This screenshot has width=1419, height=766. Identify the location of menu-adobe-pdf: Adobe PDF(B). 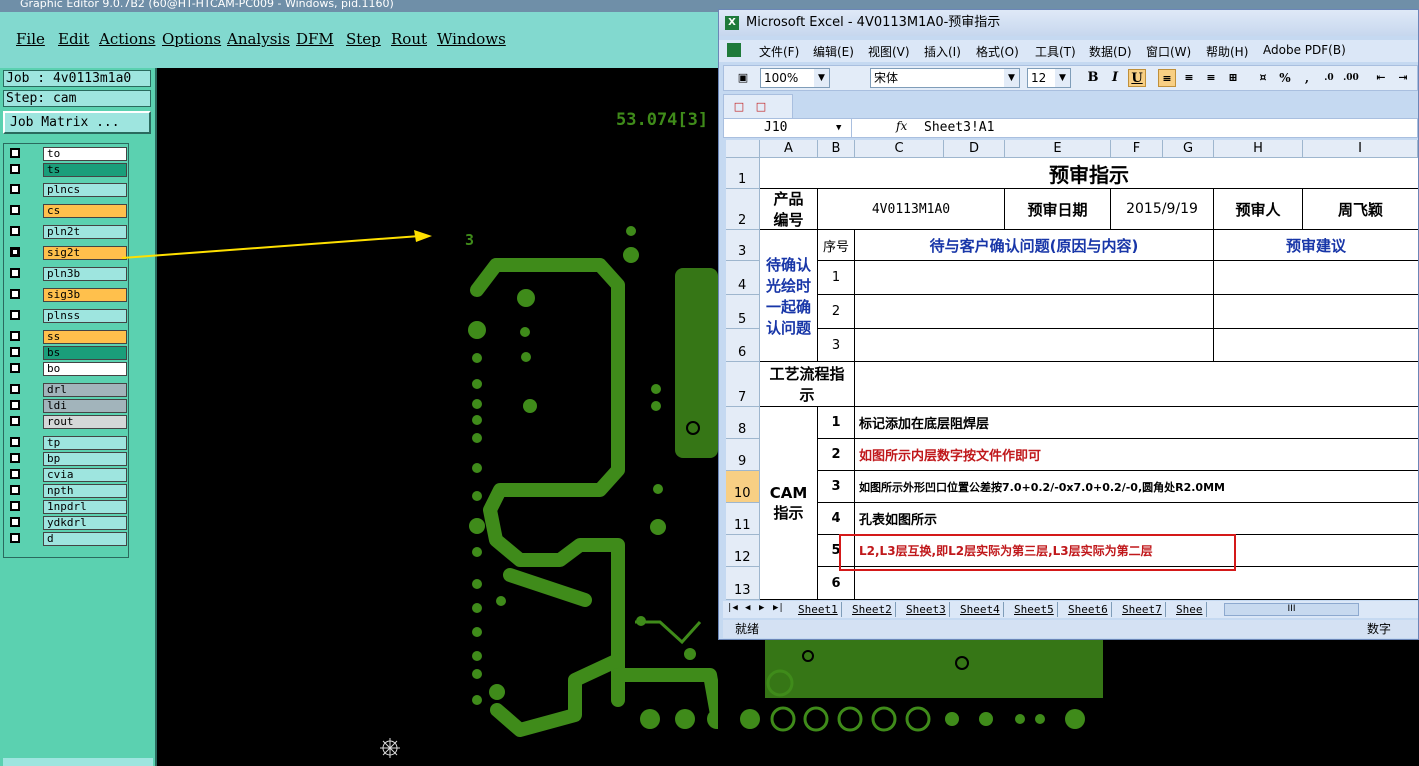
(1304, 50).